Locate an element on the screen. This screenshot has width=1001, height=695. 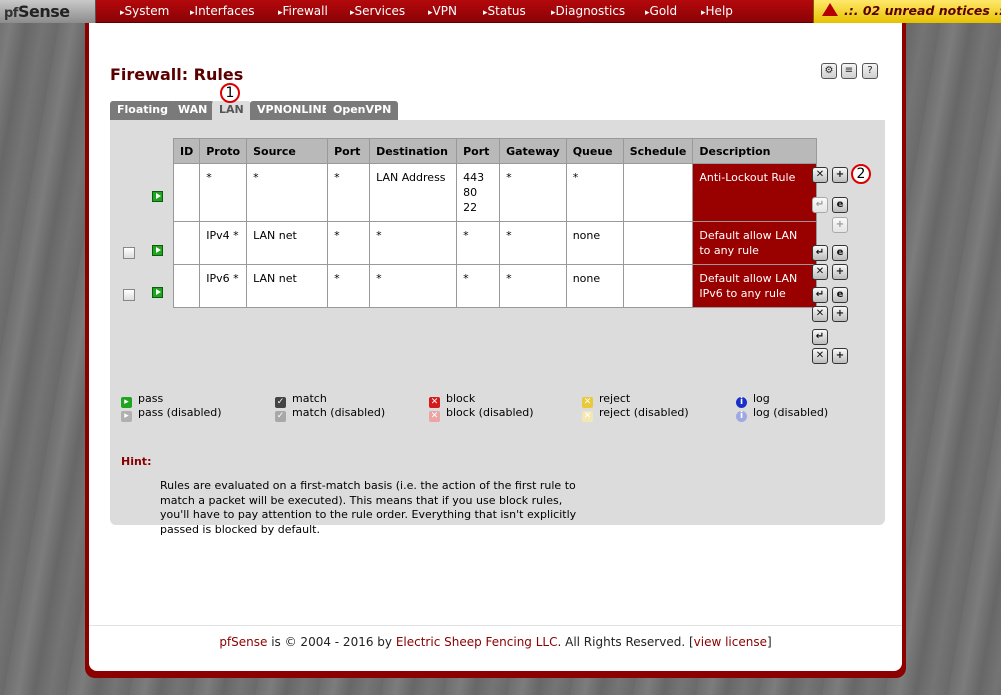
menu-services: Services is located at coordinates (378, 11).